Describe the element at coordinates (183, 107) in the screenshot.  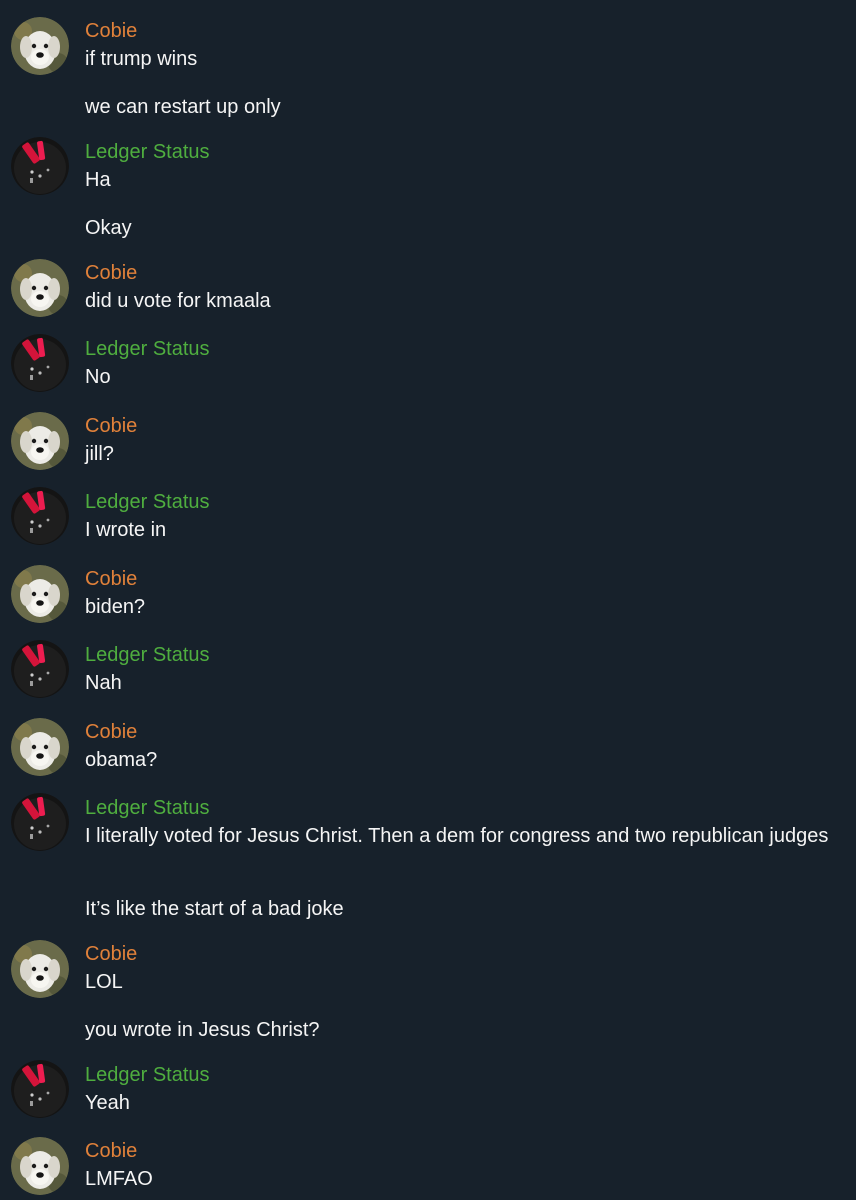
I see `message-text: we can restart up only` at that location.